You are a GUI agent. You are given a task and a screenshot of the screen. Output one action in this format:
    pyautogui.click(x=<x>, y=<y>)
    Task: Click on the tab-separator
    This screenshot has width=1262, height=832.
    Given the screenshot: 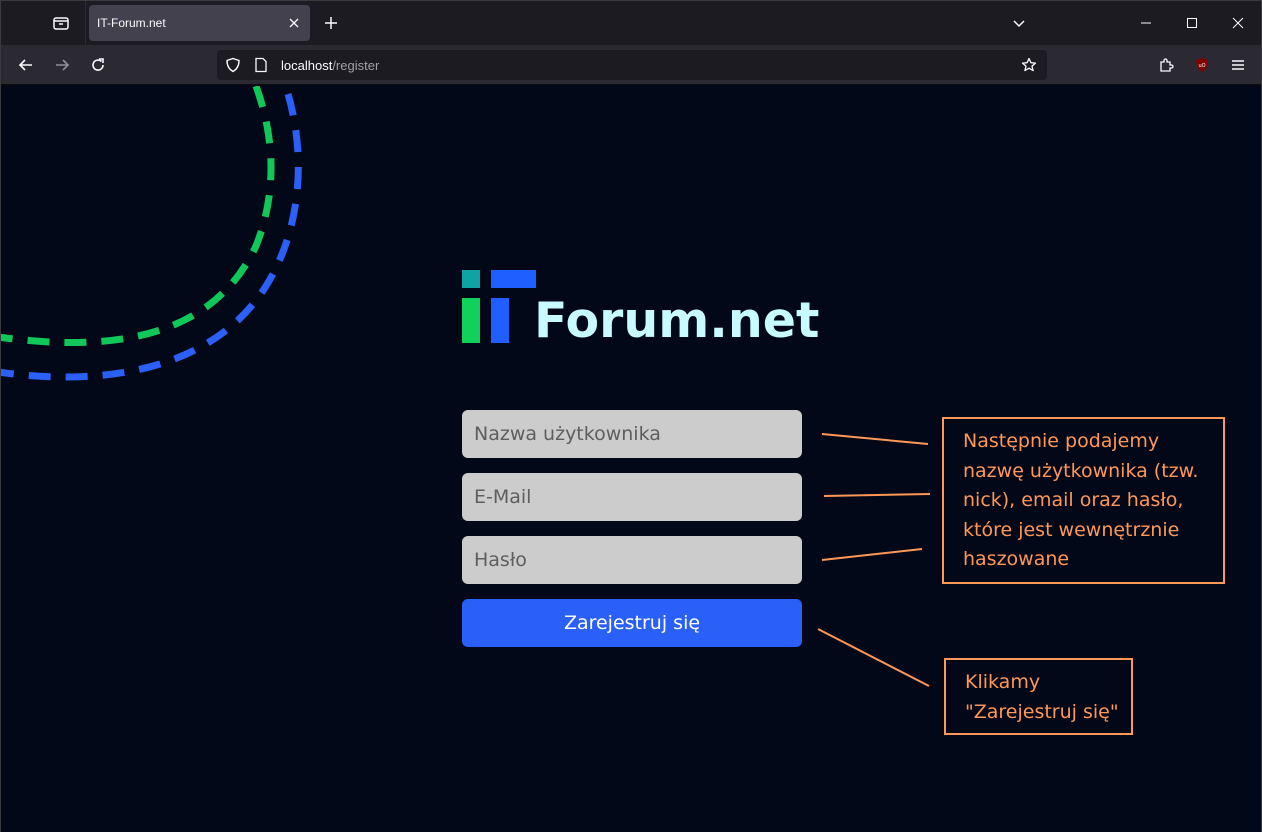 What is the action you would take?
    pyautogui.click(x=85, y=23)
    